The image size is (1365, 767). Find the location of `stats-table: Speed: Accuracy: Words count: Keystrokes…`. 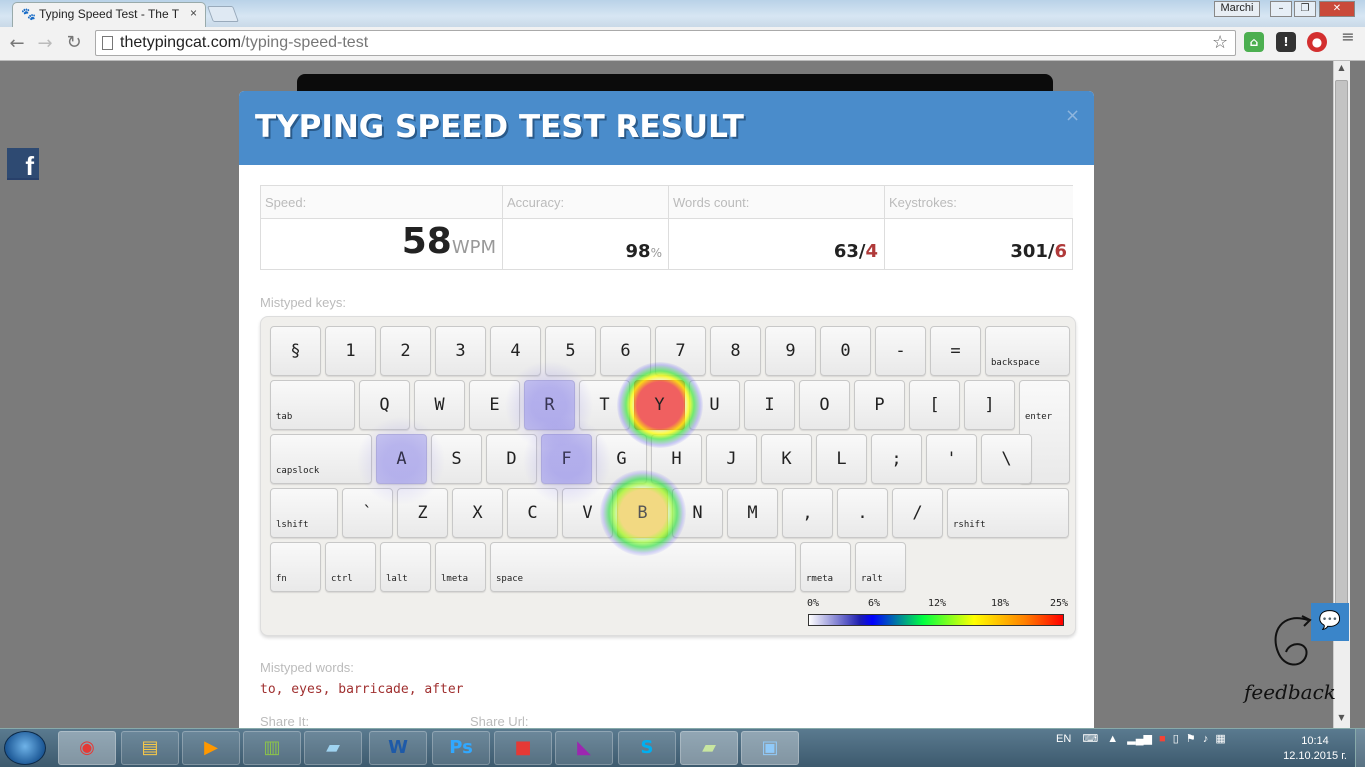

stats-table: Speed: Accuracy: Words count: Keystrokes… is located at coordinates (666, 227).